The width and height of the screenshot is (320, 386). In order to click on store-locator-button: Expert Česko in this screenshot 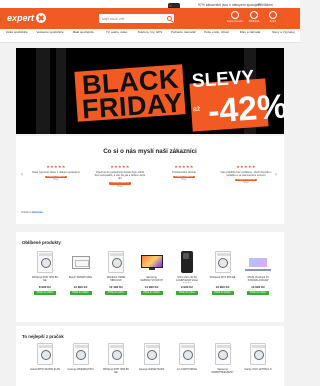, I will do `click(235, 17)`.